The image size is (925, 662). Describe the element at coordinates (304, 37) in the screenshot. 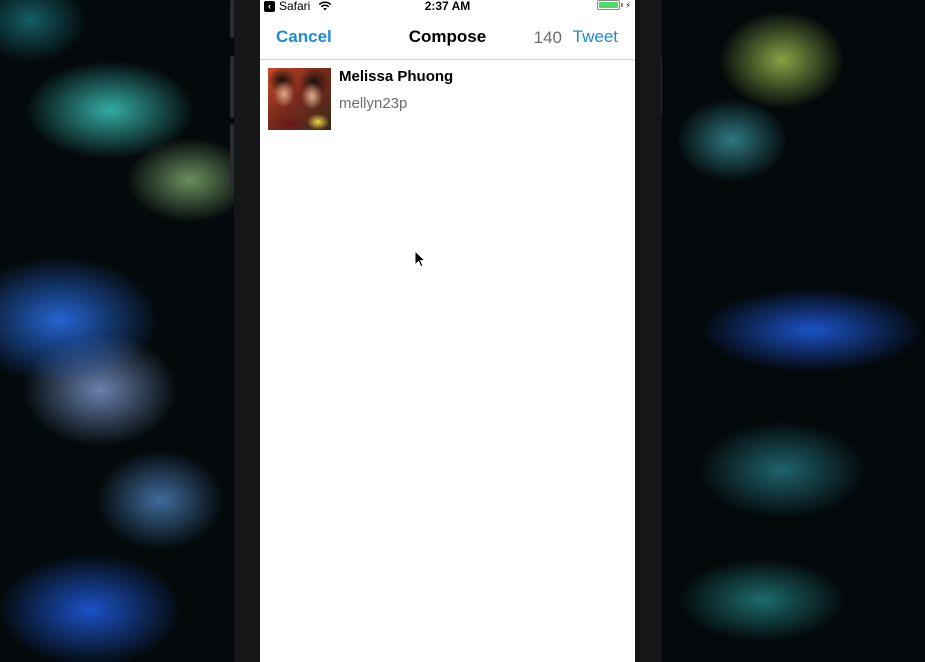

I see `cancel-button: Cancel` at that location.